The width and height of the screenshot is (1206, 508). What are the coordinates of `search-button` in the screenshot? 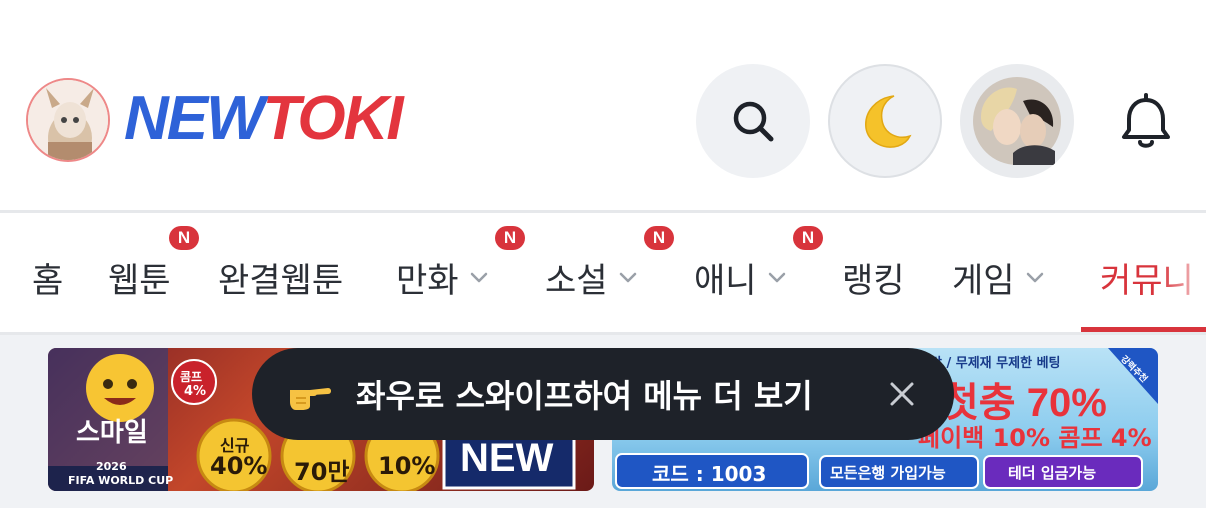 It's located at (753, 121).